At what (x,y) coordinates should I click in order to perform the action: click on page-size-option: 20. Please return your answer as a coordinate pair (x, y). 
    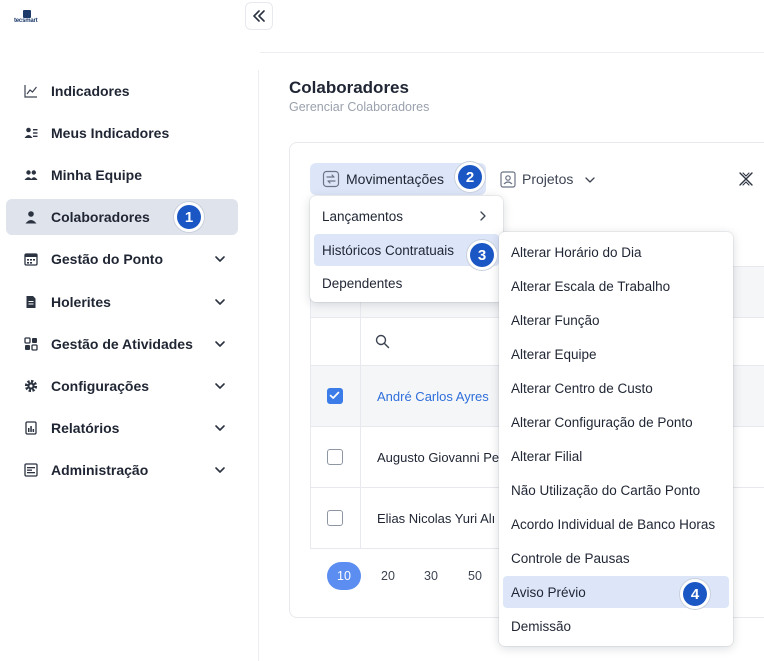
    Looking at the image, I should click on (388, 576).